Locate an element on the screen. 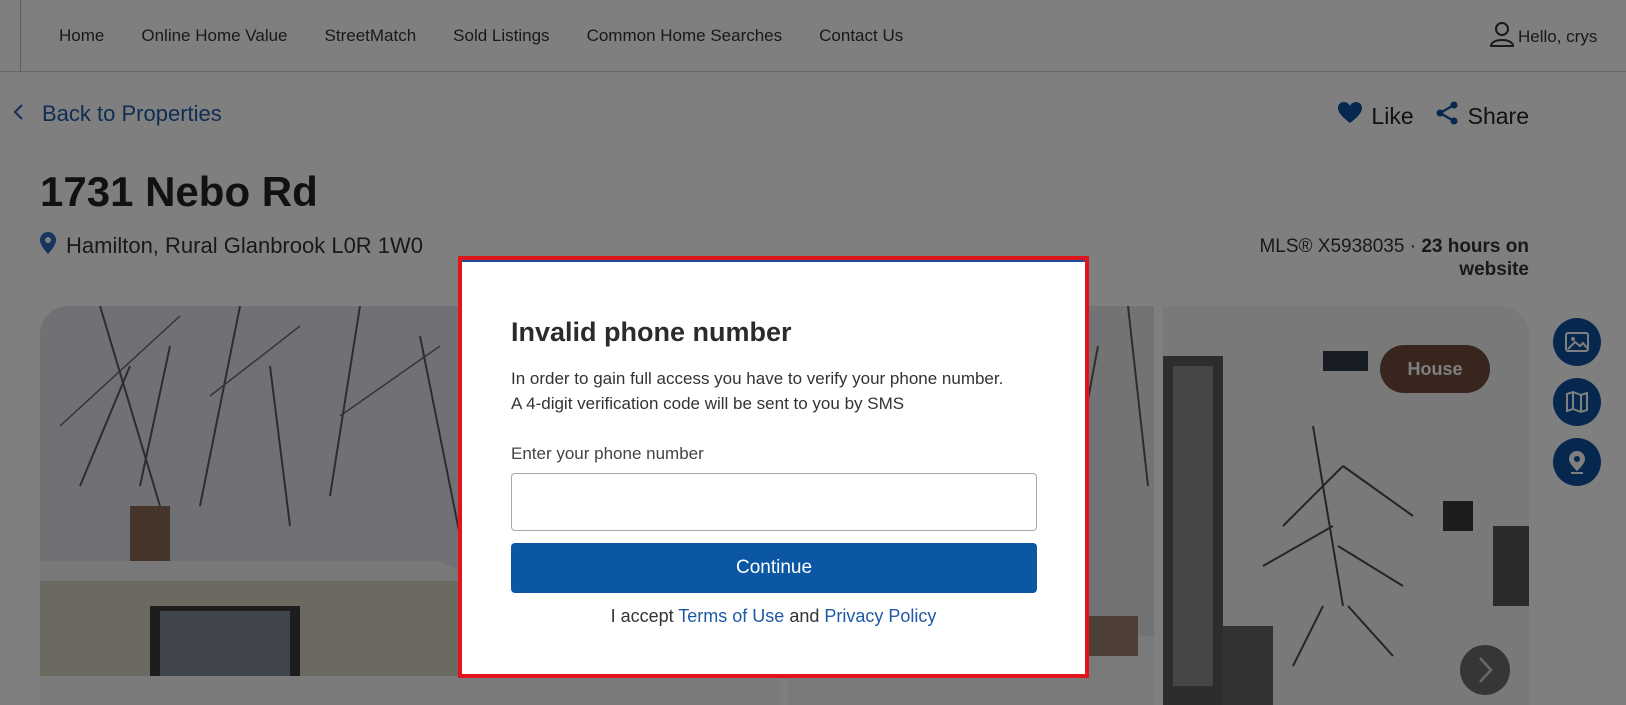  terms-and: and is located at coordinates (804, 616).